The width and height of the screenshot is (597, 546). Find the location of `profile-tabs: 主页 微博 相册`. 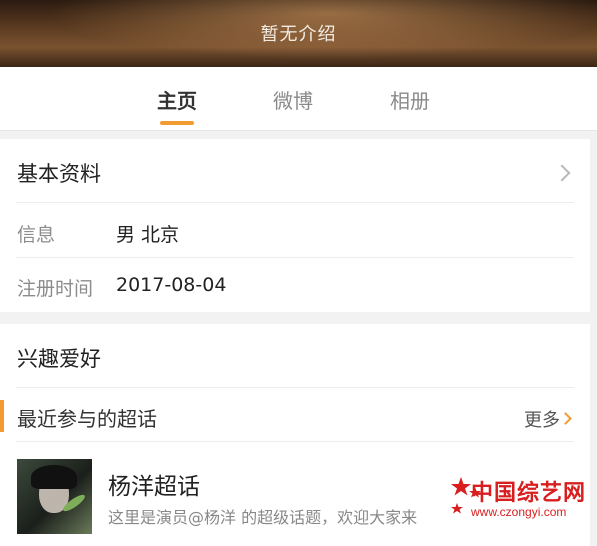

profile-tabs: 主页 微博 相册 is located at coordinates (298, 99).